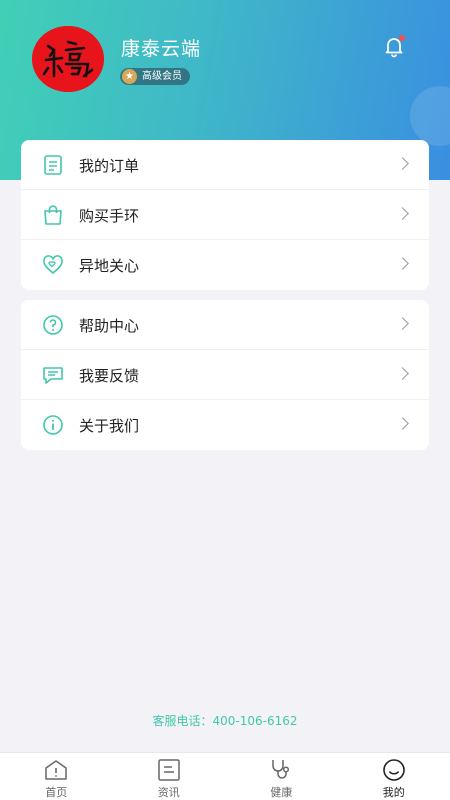 The width and height of the screenshot is (450, 800). I want to click on menu-item-label: 关于我们, so click(109, 426).